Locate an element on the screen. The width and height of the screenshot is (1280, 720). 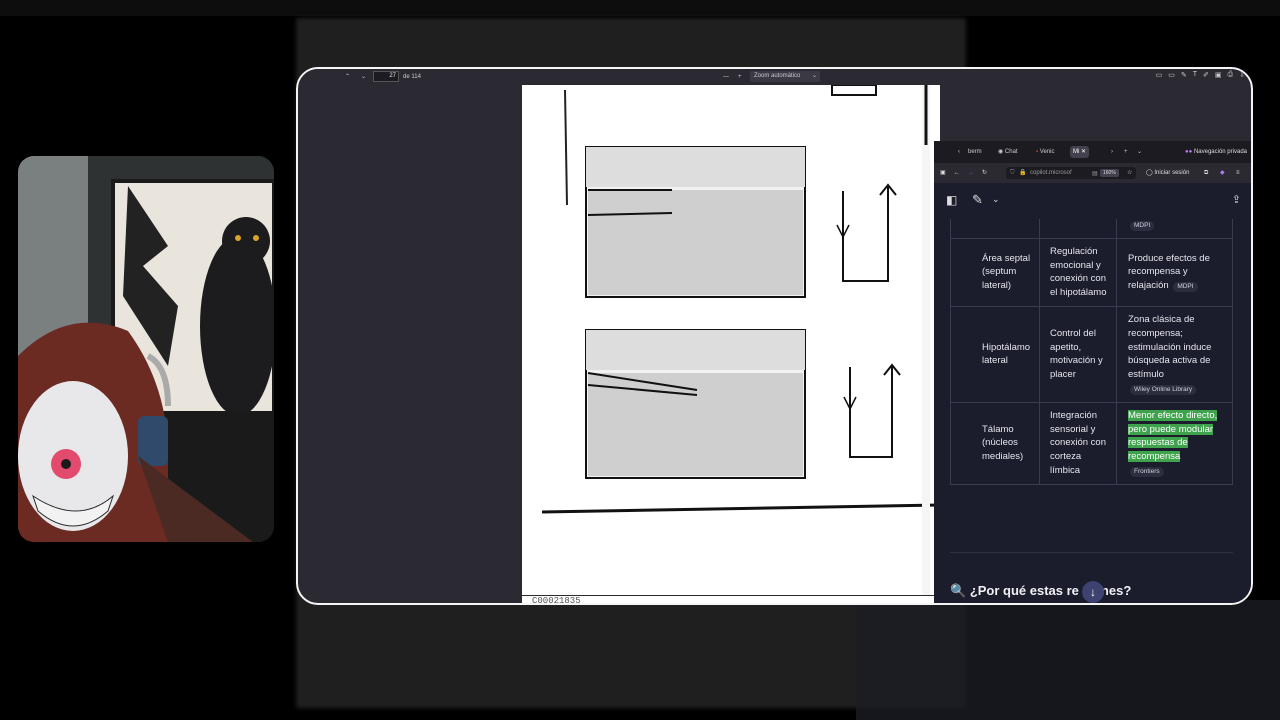
sidebar-icon: ▣ is located at coordinates (943, 173).